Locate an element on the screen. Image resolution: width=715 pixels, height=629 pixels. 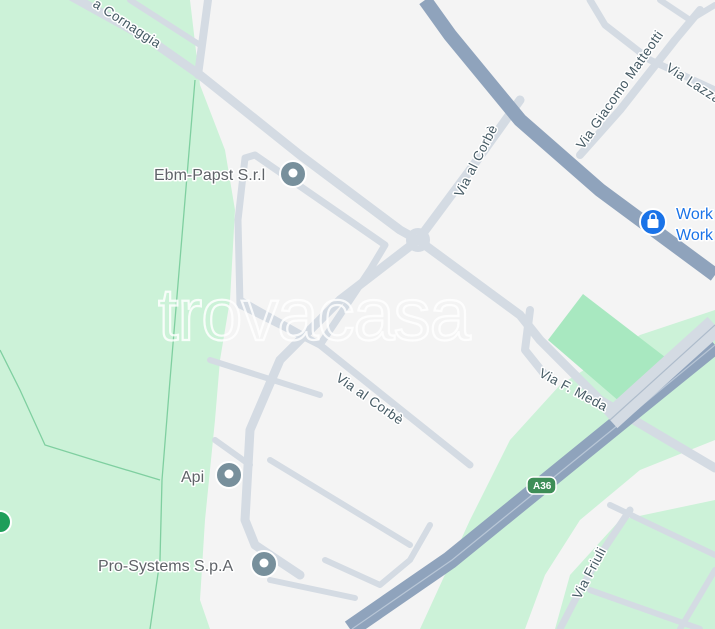
motorway-shield-a36: A36 is located at coordinates (541, 485).